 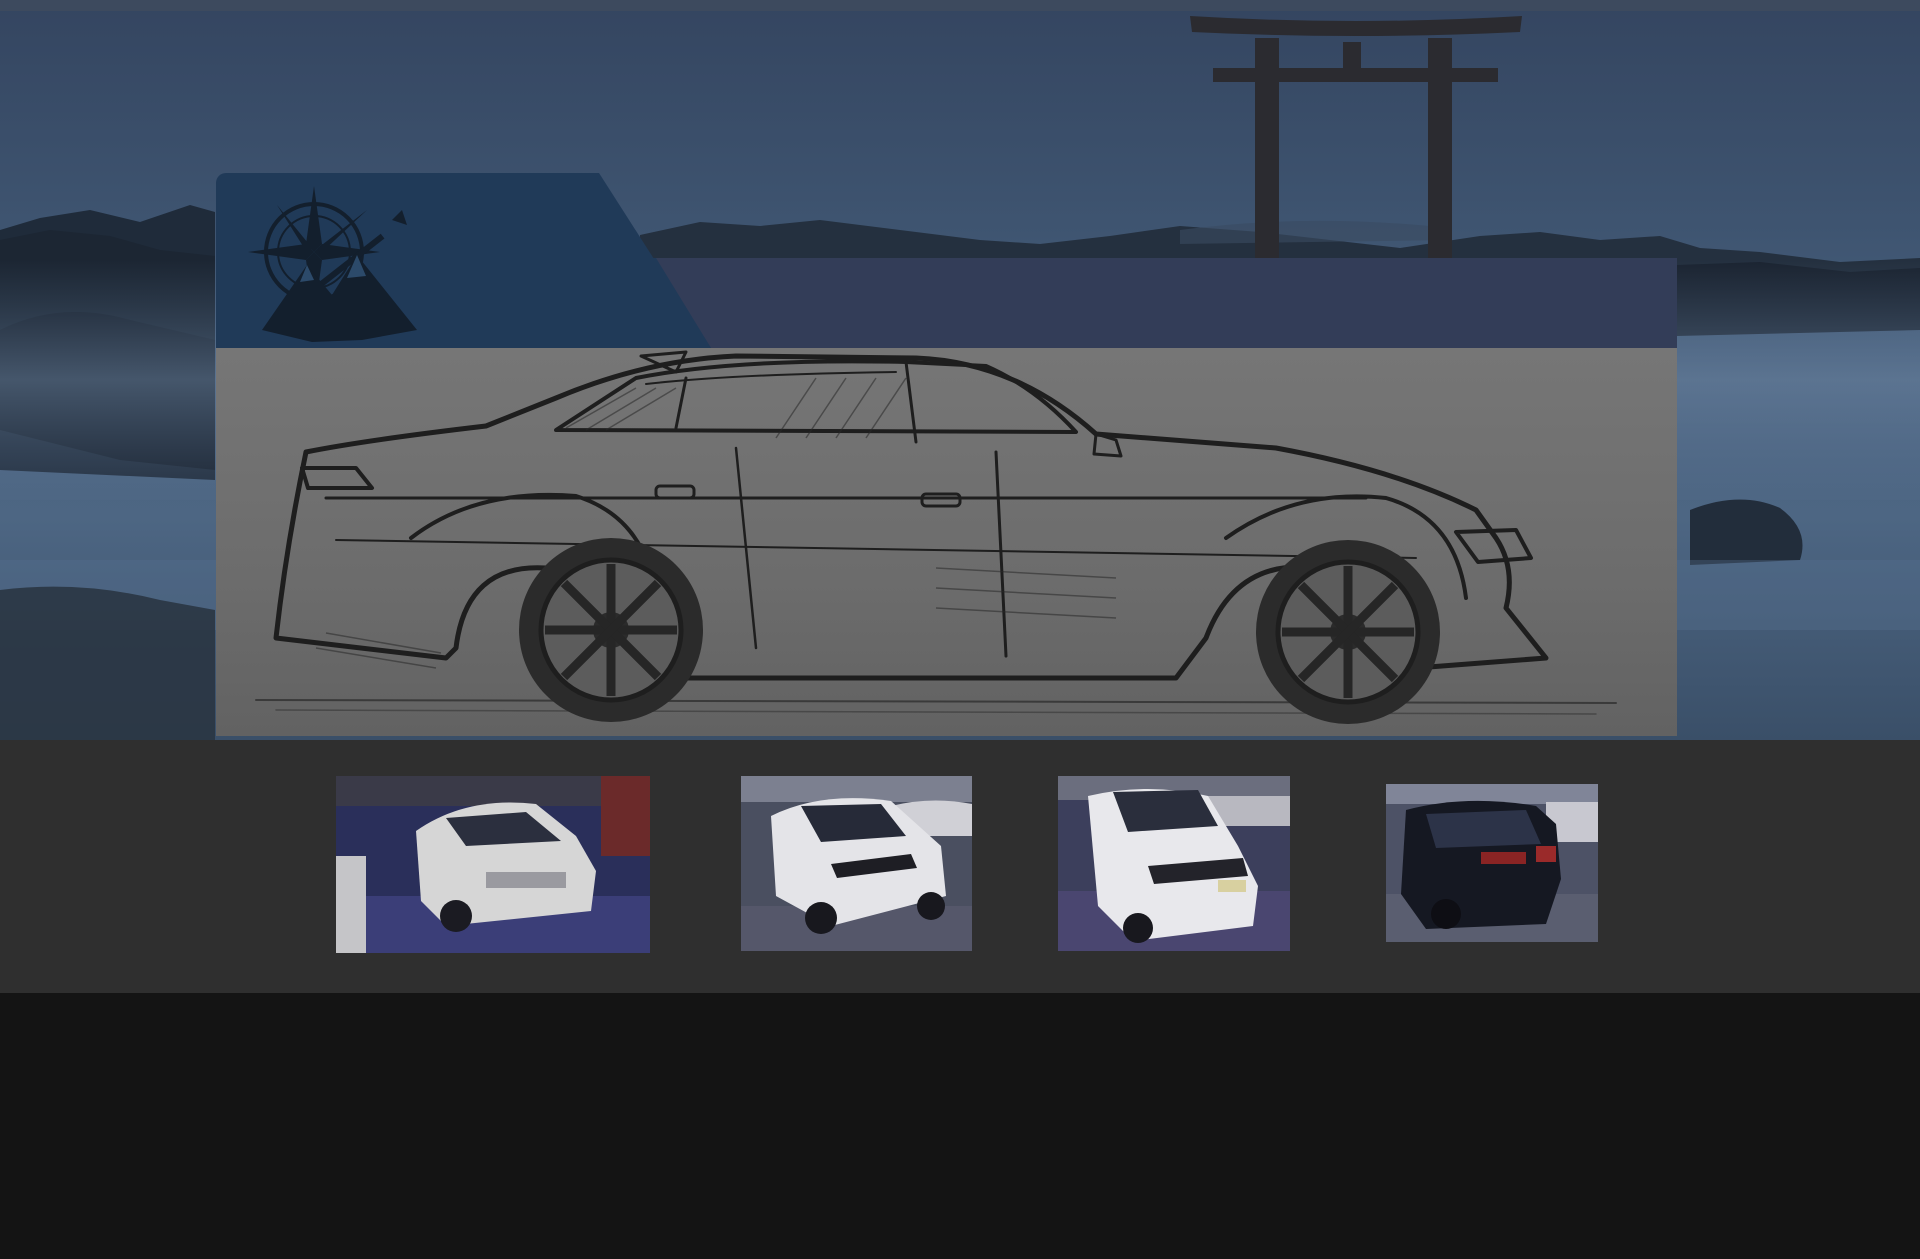 What do you see at coordinates (337, 262) in the screenshot?
I see `compass-mountain-logo-icon` at bounding box center [337, 262].